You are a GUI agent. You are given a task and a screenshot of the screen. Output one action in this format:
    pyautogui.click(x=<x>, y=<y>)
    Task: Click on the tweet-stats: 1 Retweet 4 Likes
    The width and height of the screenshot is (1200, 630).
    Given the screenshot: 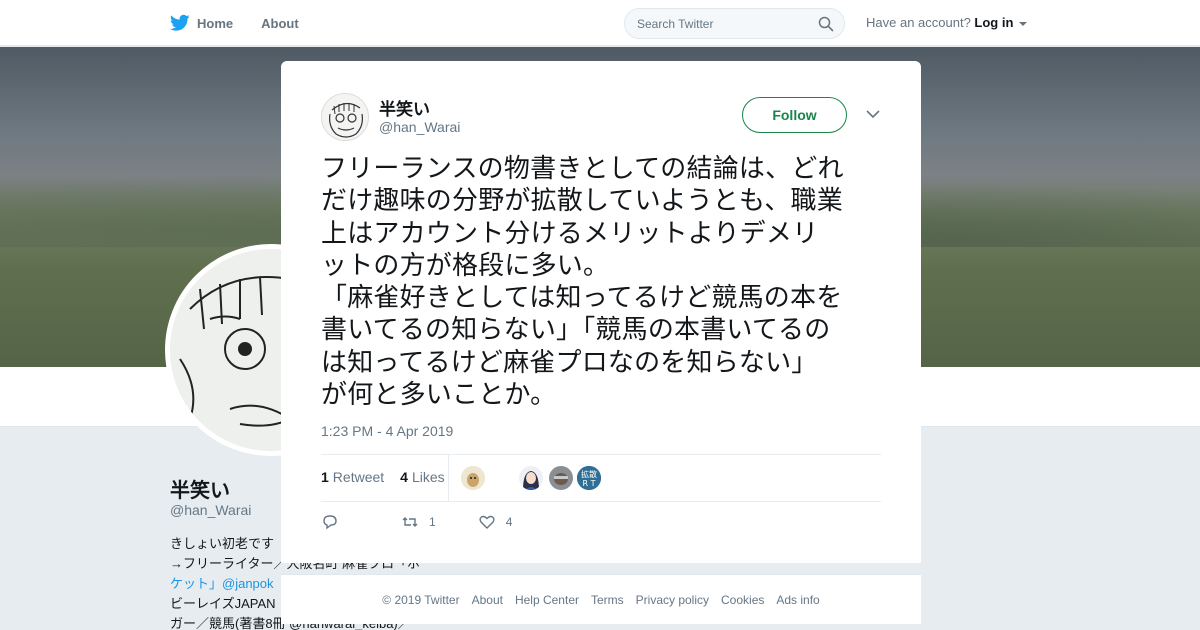 What is the action you would take?
    pyautogui.click(x=391, y=477)
    